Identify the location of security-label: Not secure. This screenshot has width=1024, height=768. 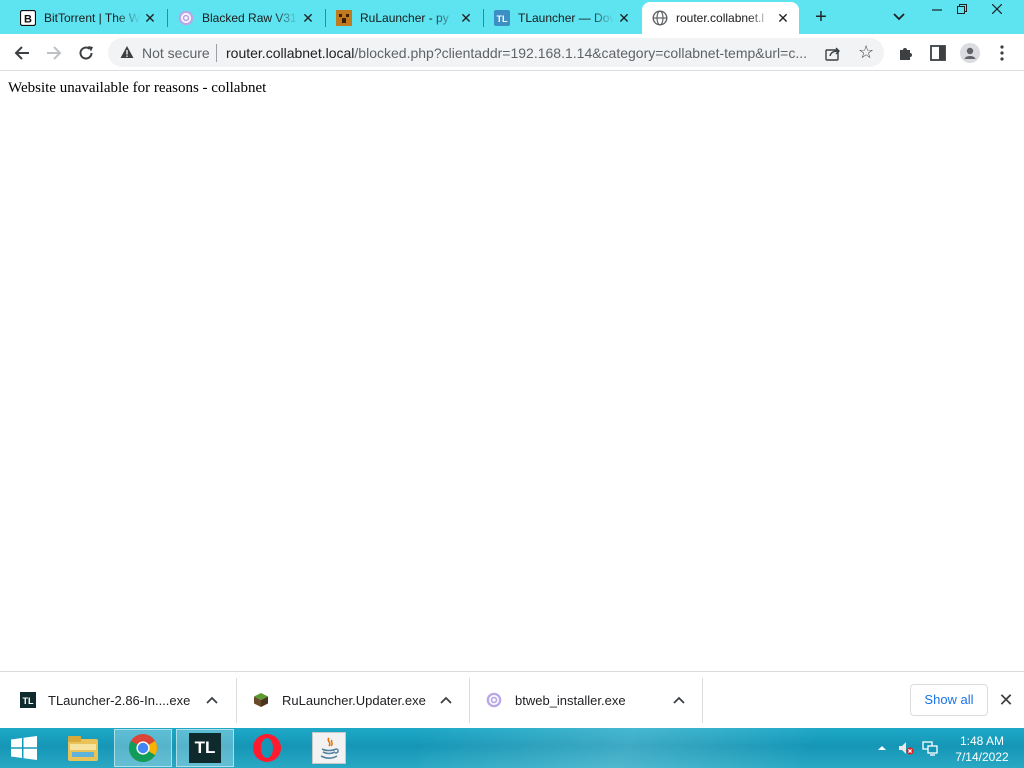
(176, 53).